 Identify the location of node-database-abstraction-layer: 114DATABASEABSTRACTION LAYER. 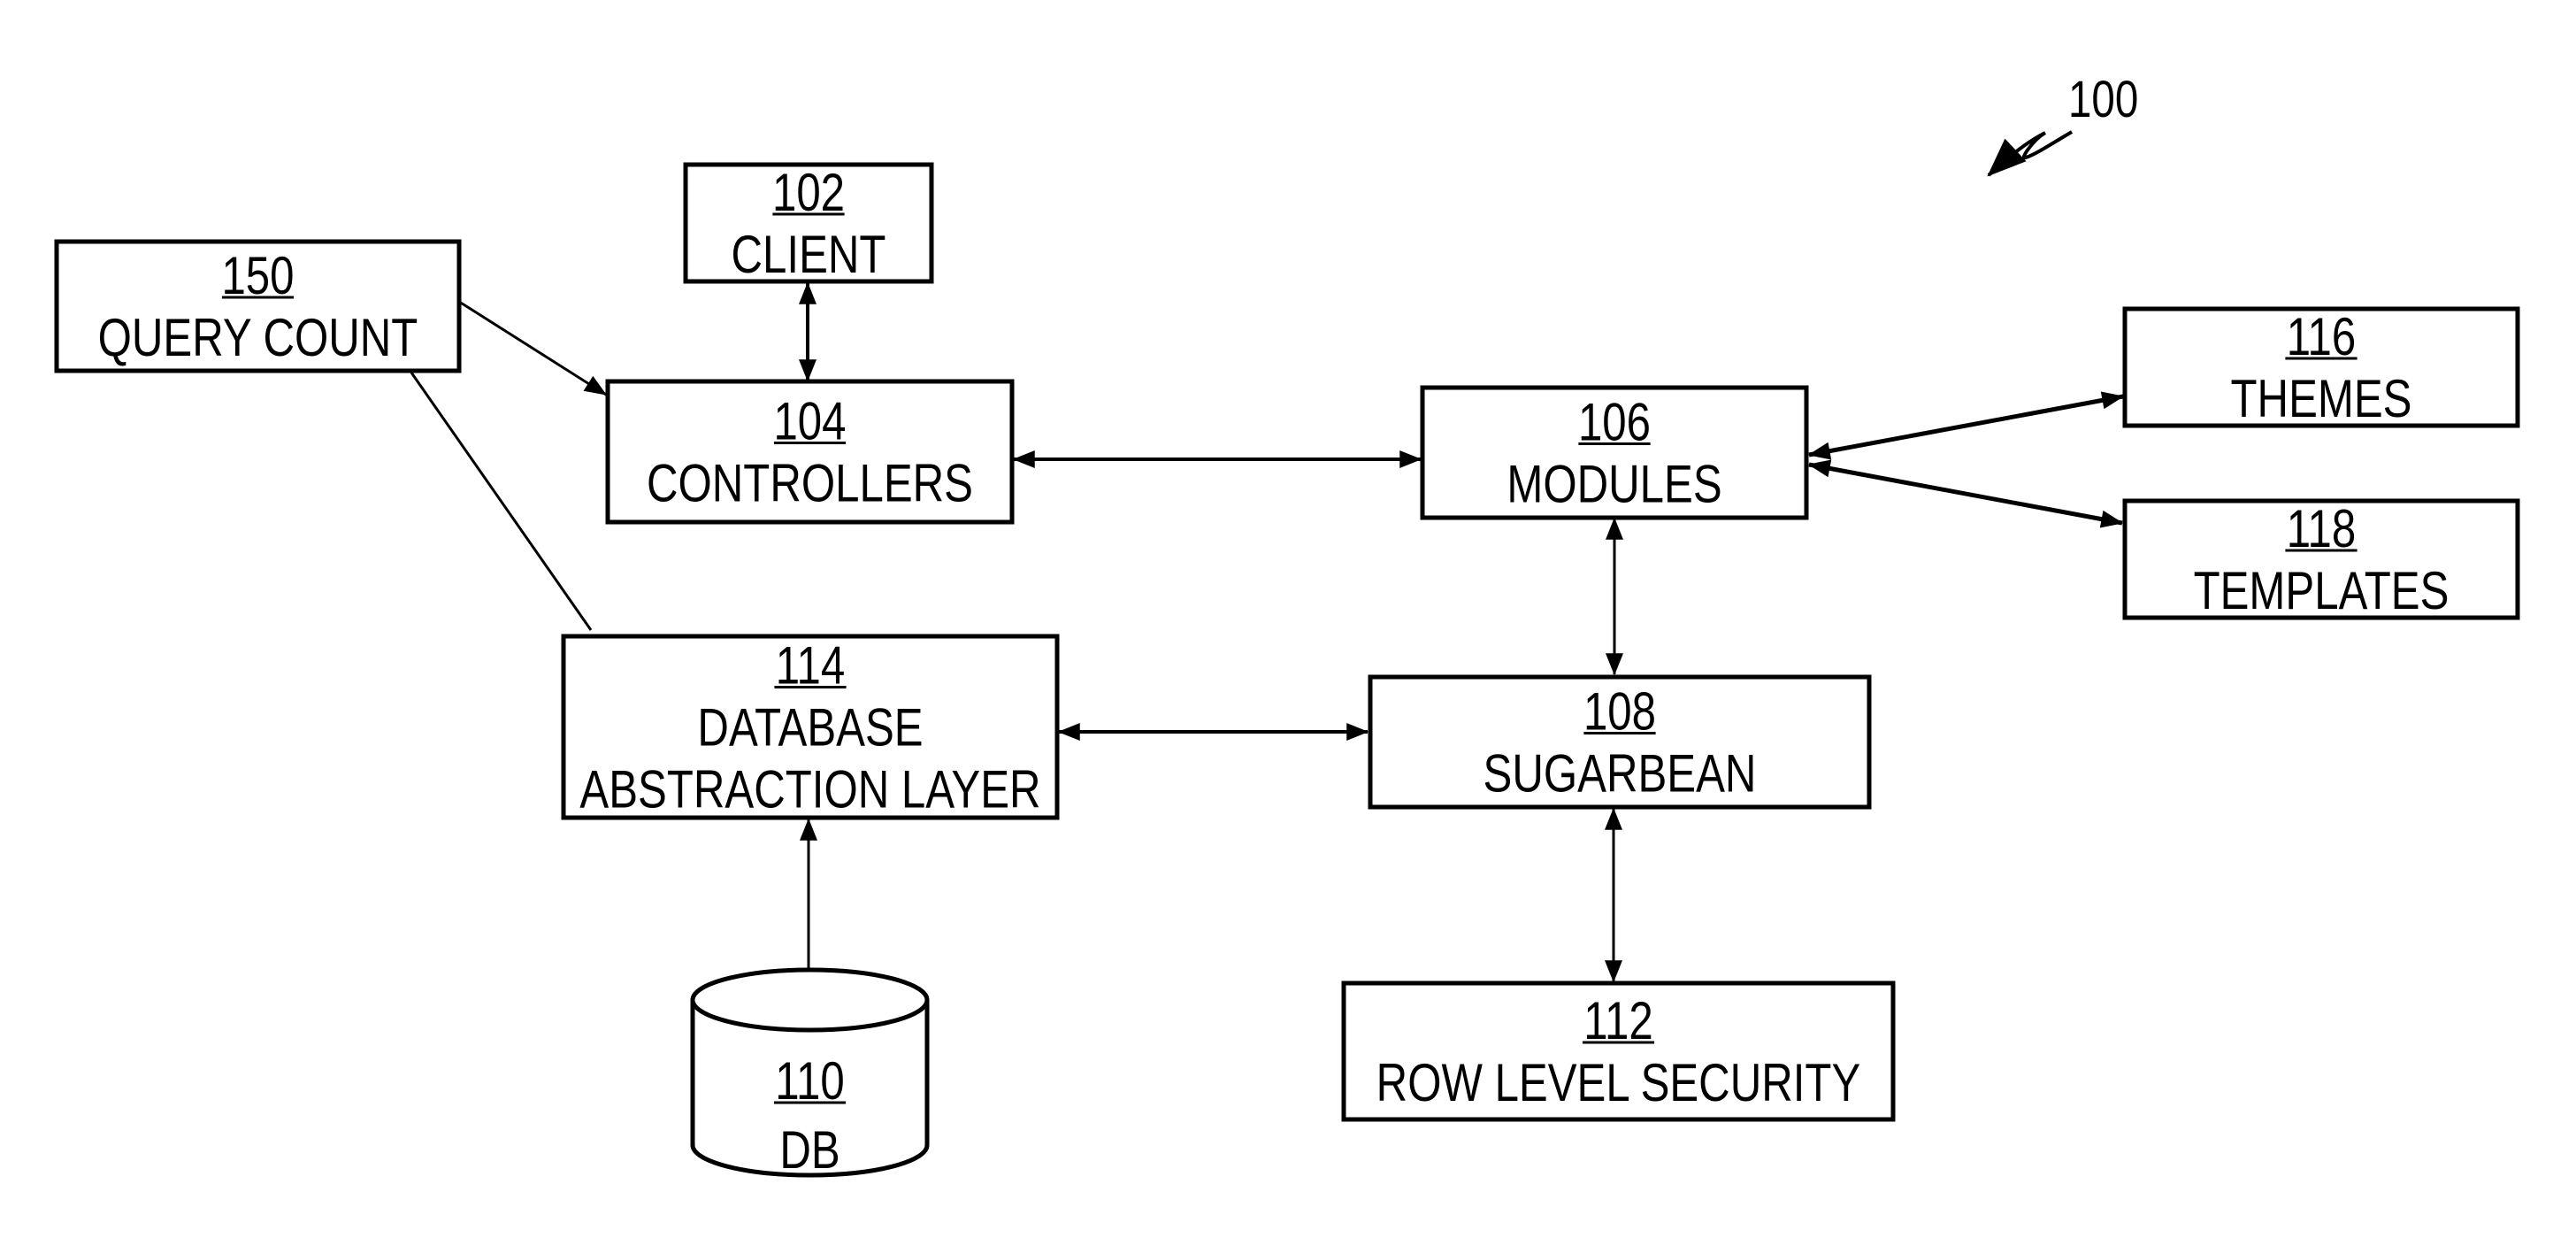
(810, 727).